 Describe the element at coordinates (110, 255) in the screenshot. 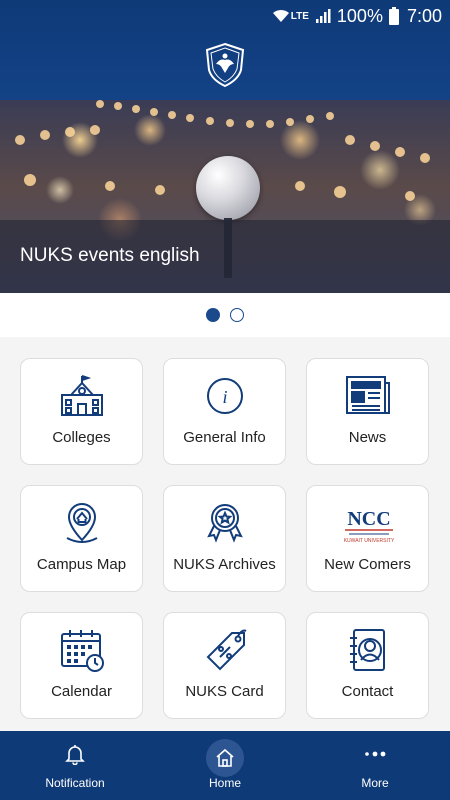

I see `banner-caption: NUKS events english` at that location.